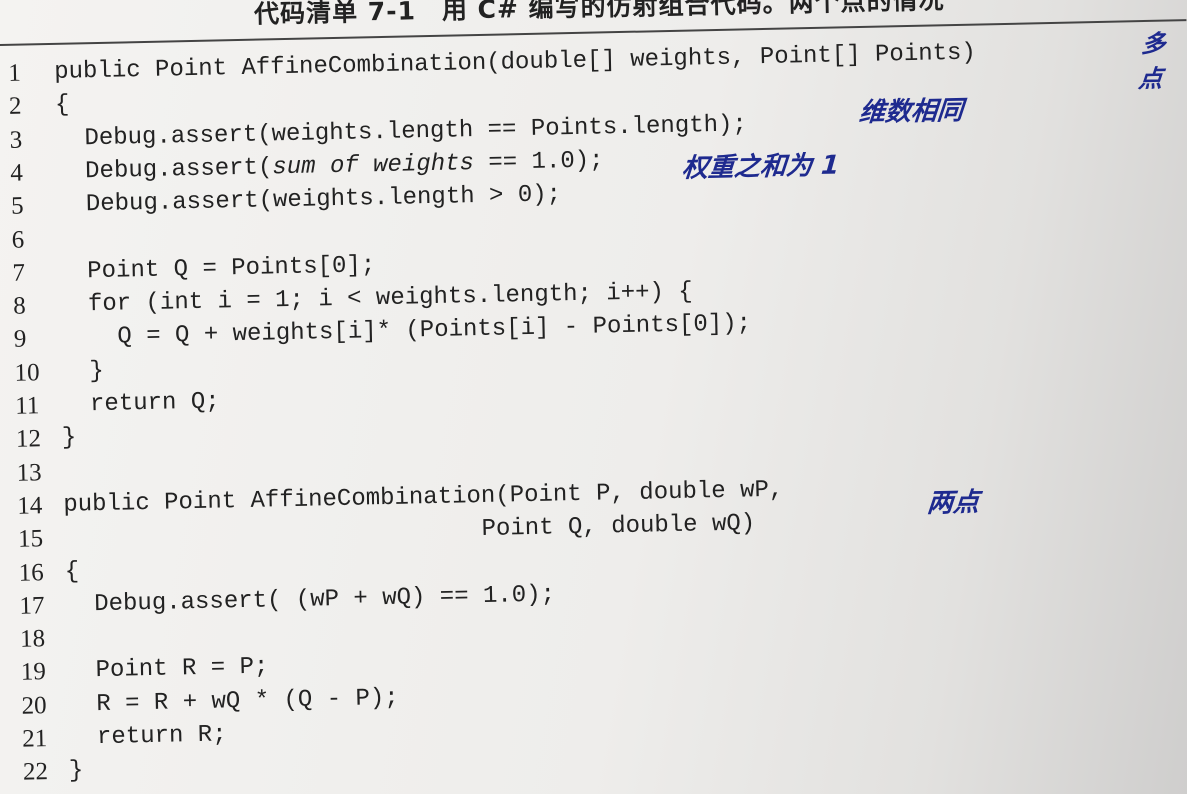 The width and height of the screenshot is (1187, 794). Describe the element at coordinates (164, 170) in the screenshot. I see `code-text-part: Debug.assert(` at that location.